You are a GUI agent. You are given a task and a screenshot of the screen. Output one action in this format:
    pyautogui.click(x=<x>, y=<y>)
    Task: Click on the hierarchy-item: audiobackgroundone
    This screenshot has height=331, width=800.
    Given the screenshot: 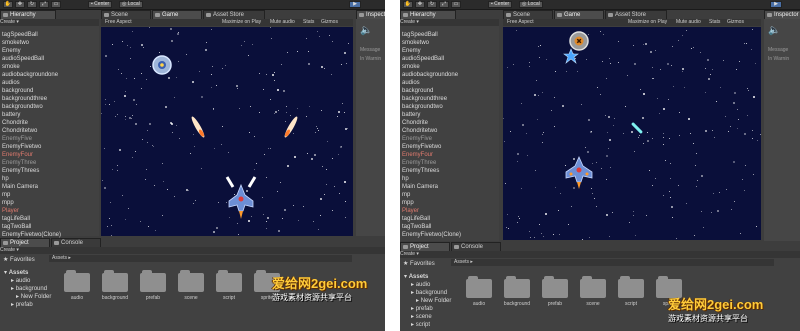 What is the action you would take?
    pyautogui.click(x=449, y=75)
    